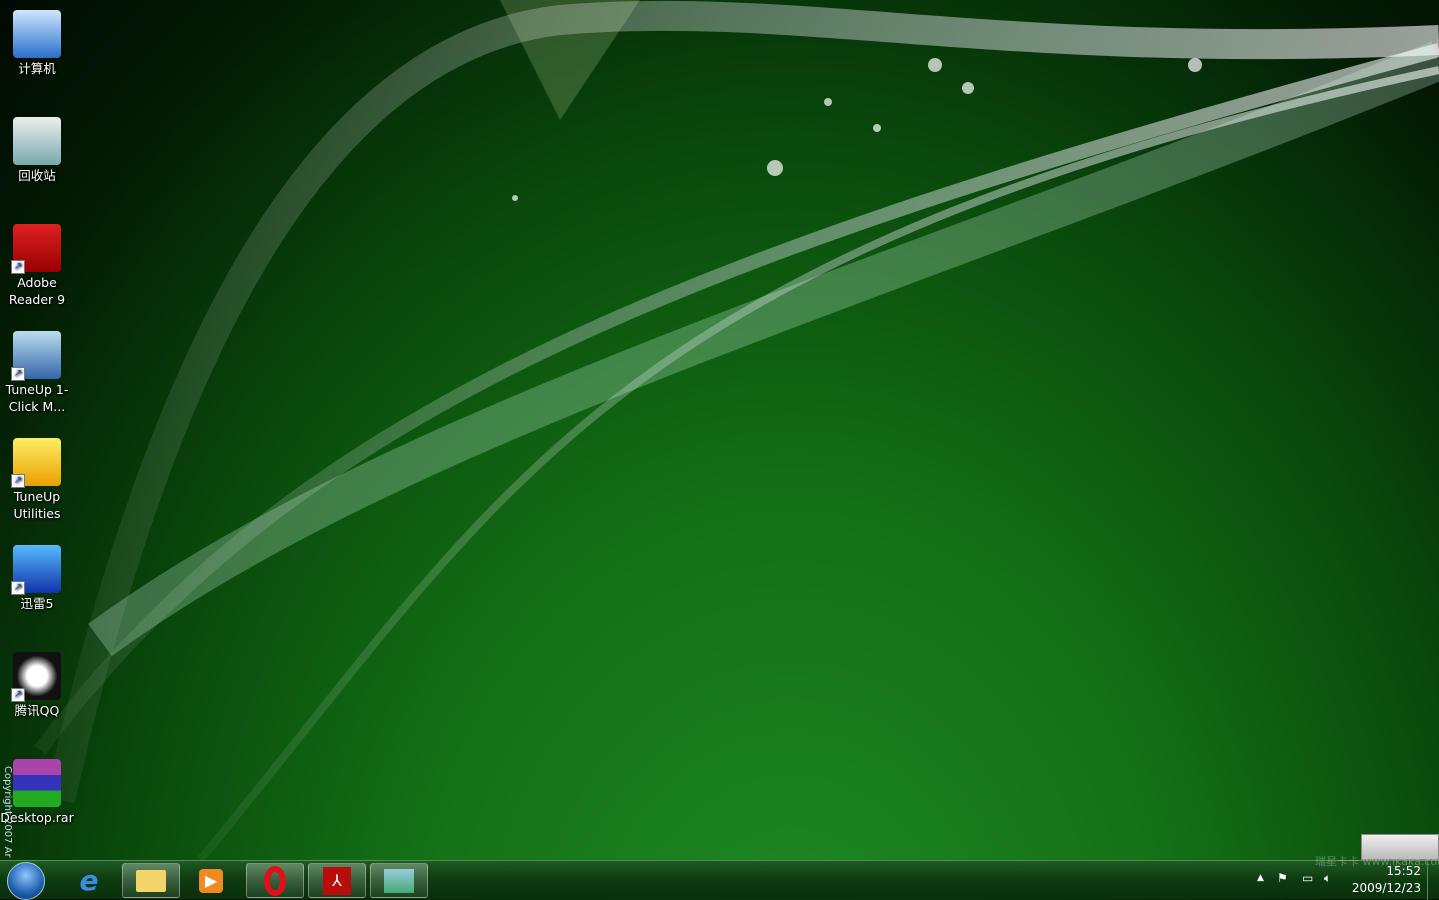  I want to click on taskbar-internet-explorer: e, so click(89, 880).